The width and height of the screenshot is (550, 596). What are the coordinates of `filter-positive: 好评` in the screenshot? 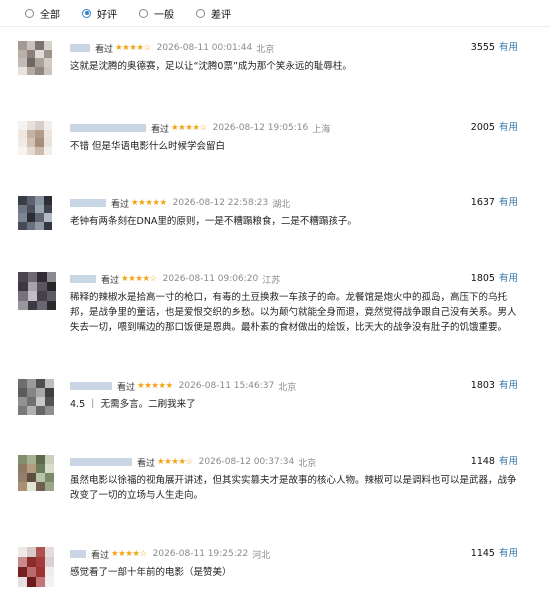 It's located at (99, 13).